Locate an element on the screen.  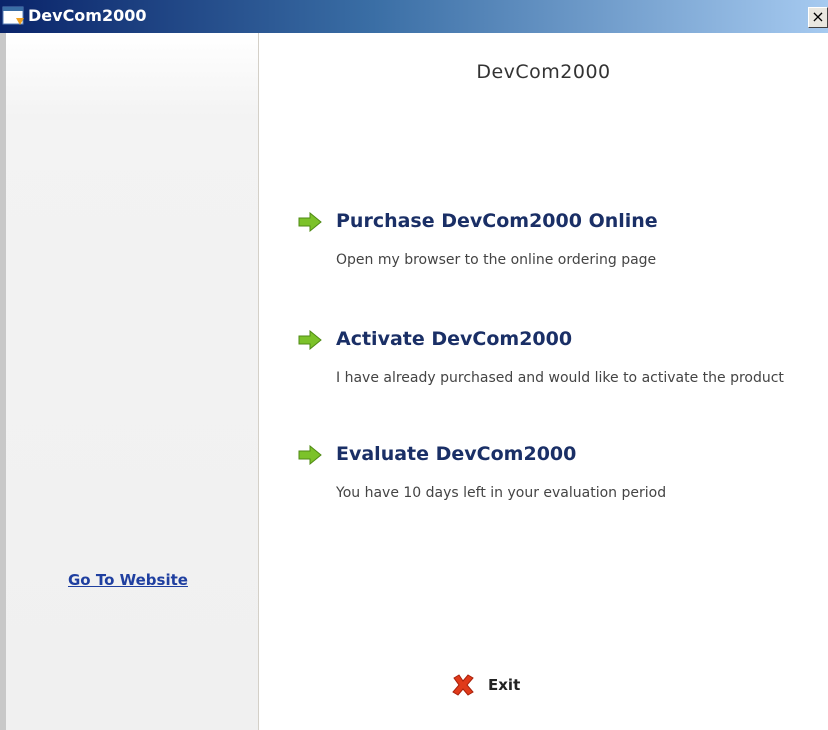
close-icon: × is located at coordinates (818, 16).